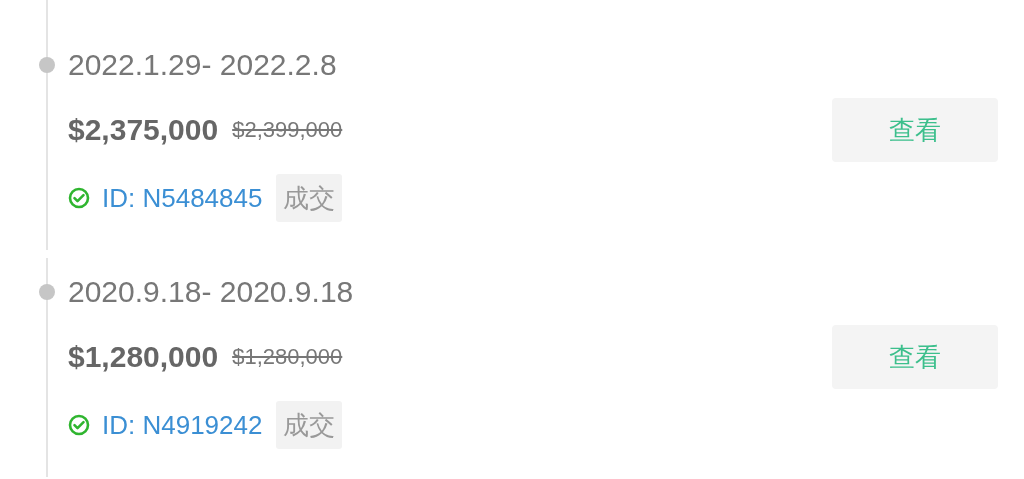 This screenshot has width=1024, height=479. What do you see at coordinates (143, 357) in the screenshot?
I see `sale-price: $1,280,000` at bounding box center [143, 357].